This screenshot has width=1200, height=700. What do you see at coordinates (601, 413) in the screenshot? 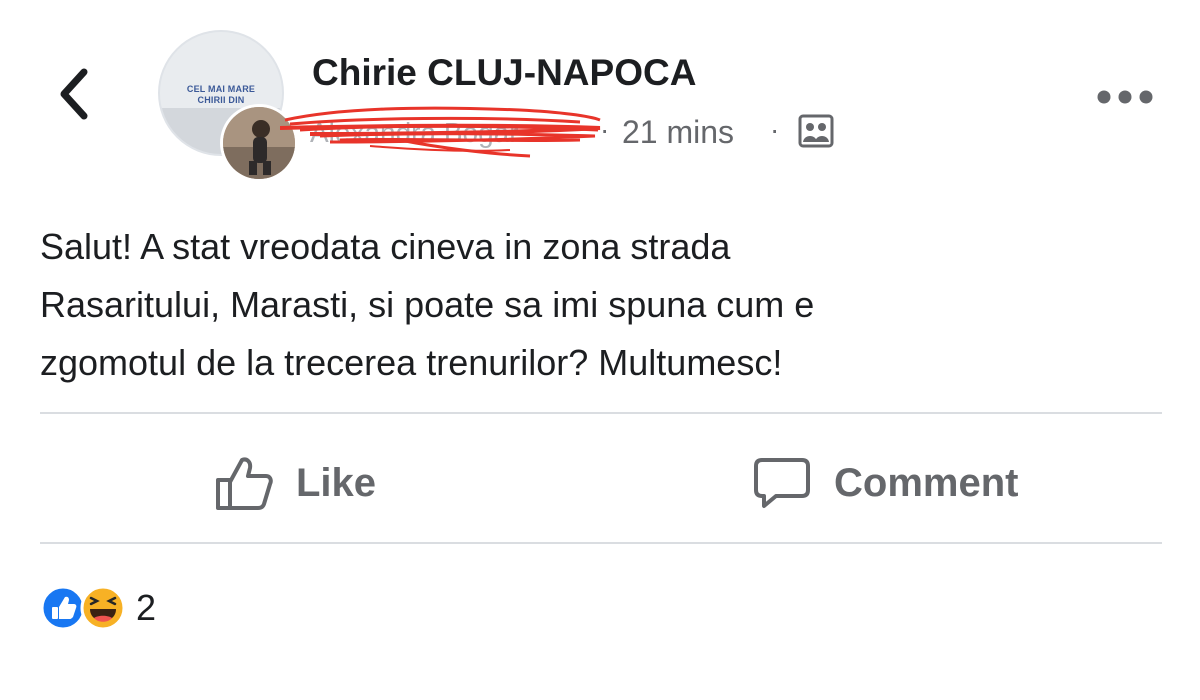
I see `divider-top` at bounding box center [601, 413].